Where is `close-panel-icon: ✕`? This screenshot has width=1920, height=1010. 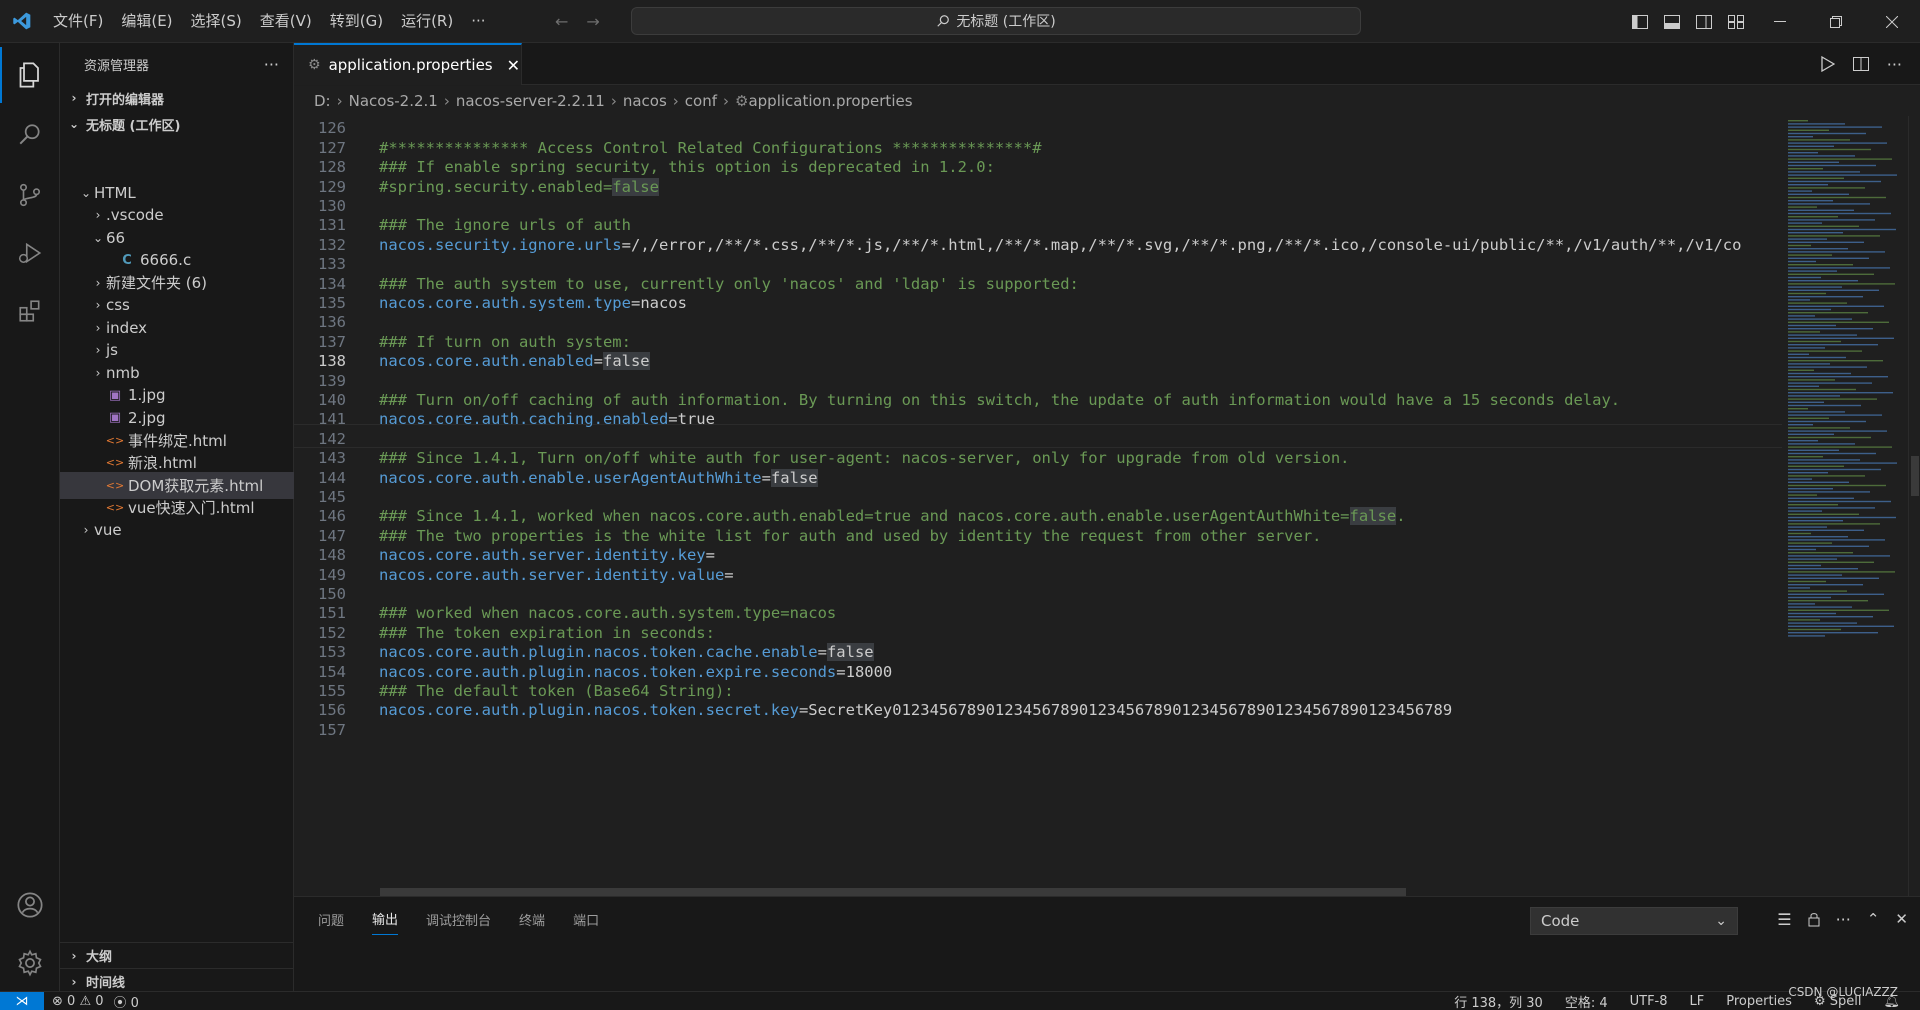 close-panel-icon: ✕ is located at coordinates (1901, 919).